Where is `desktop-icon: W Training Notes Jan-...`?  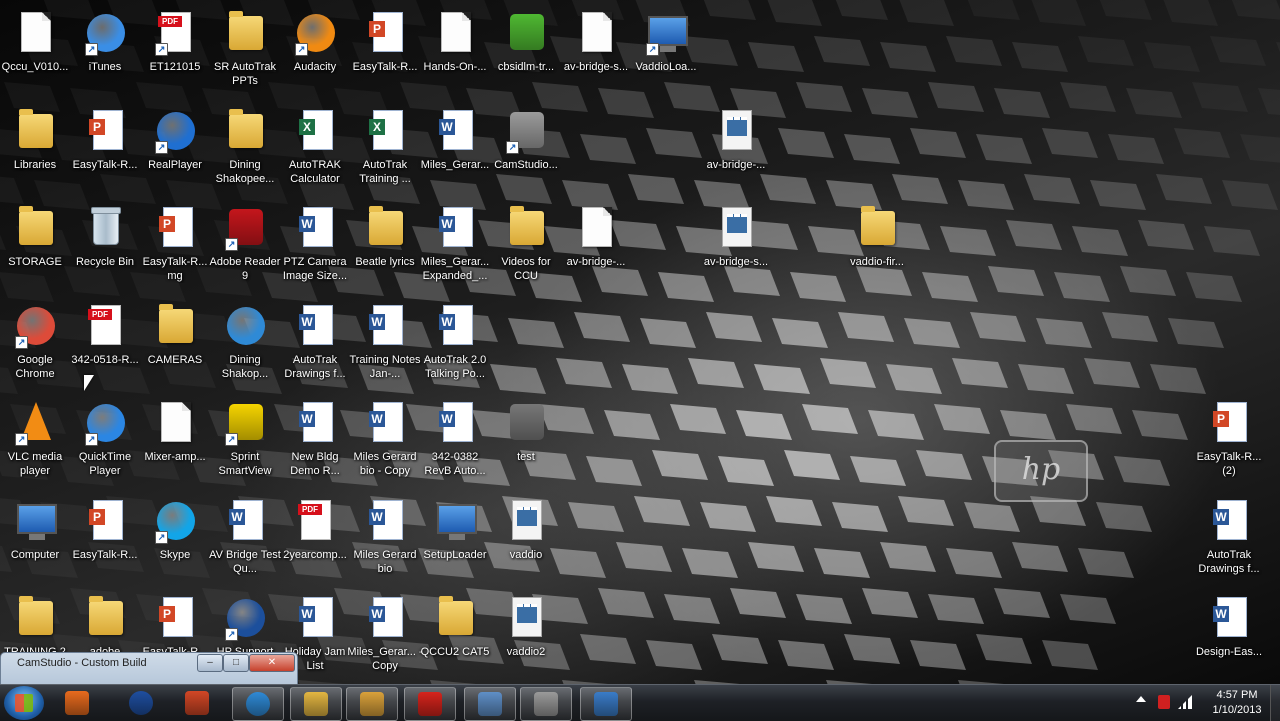
desktop-icon: W Training Notes Jan-... is located at coordinates (385, 345).